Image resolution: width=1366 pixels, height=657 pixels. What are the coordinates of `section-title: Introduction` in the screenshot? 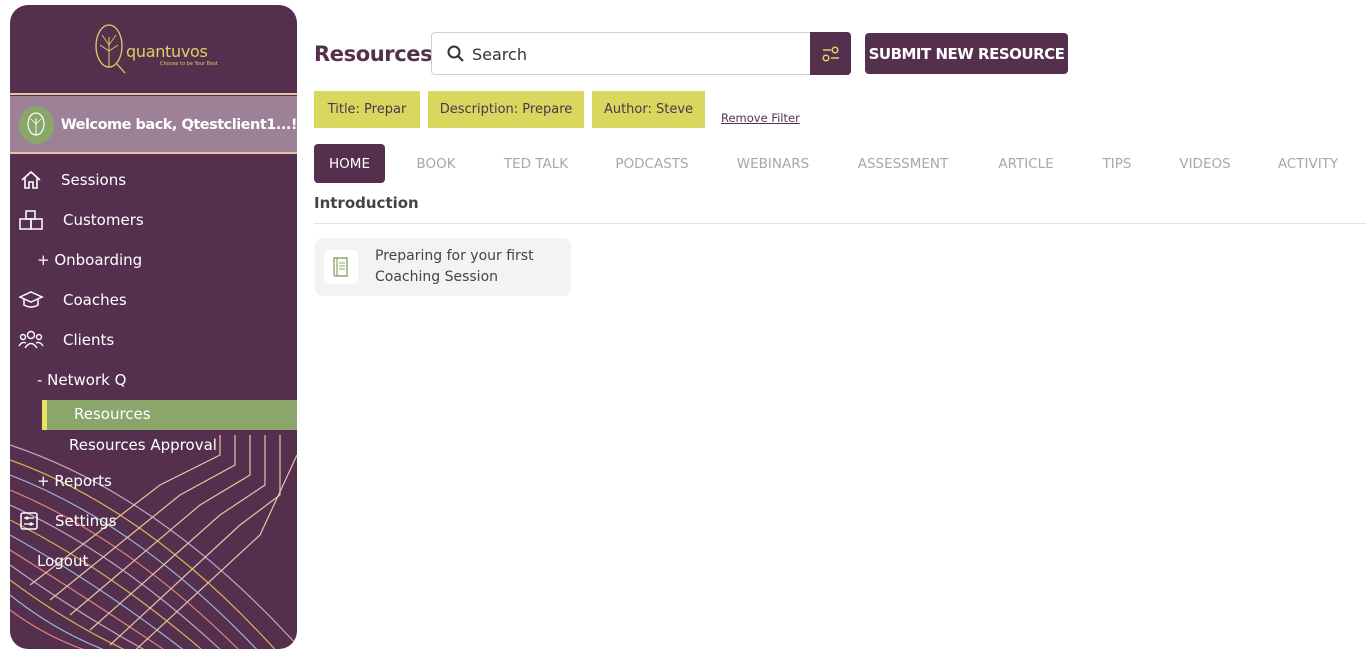 It's located at (366, 203).